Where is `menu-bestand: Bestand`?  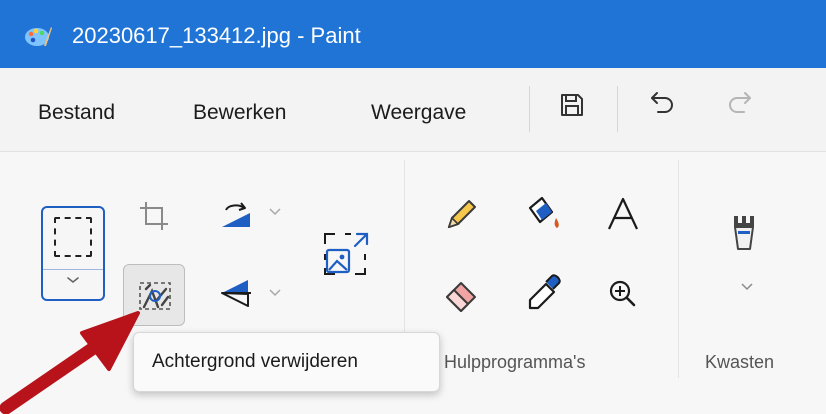
menu-bestand: Bestand is located at coordinates (76, 113).